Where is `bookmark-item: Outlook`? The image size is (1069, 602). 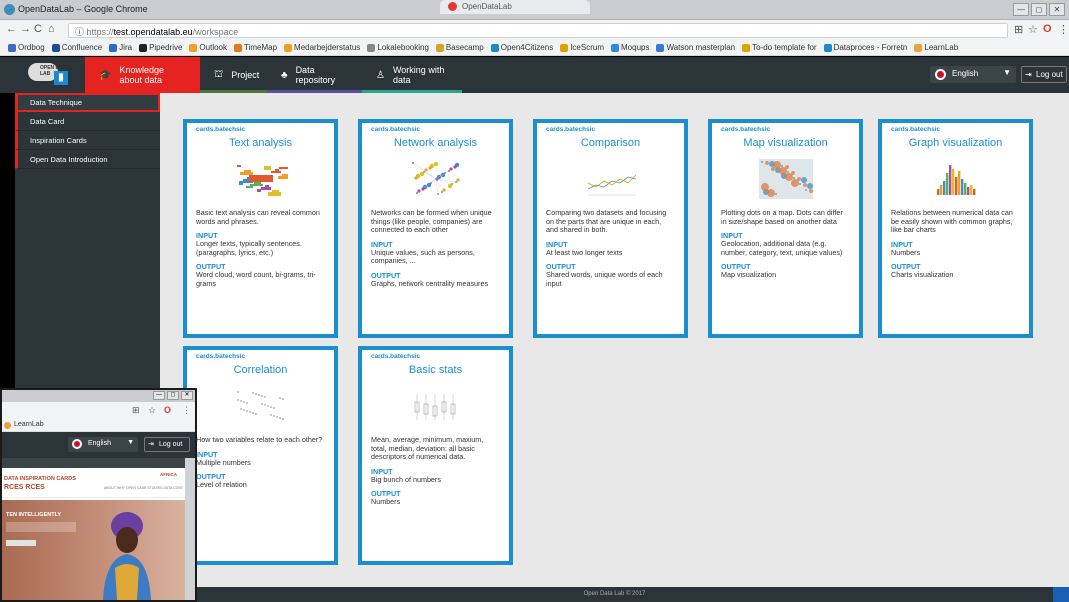
bookmark-item: Outlook is located at coordinates (208, 47).